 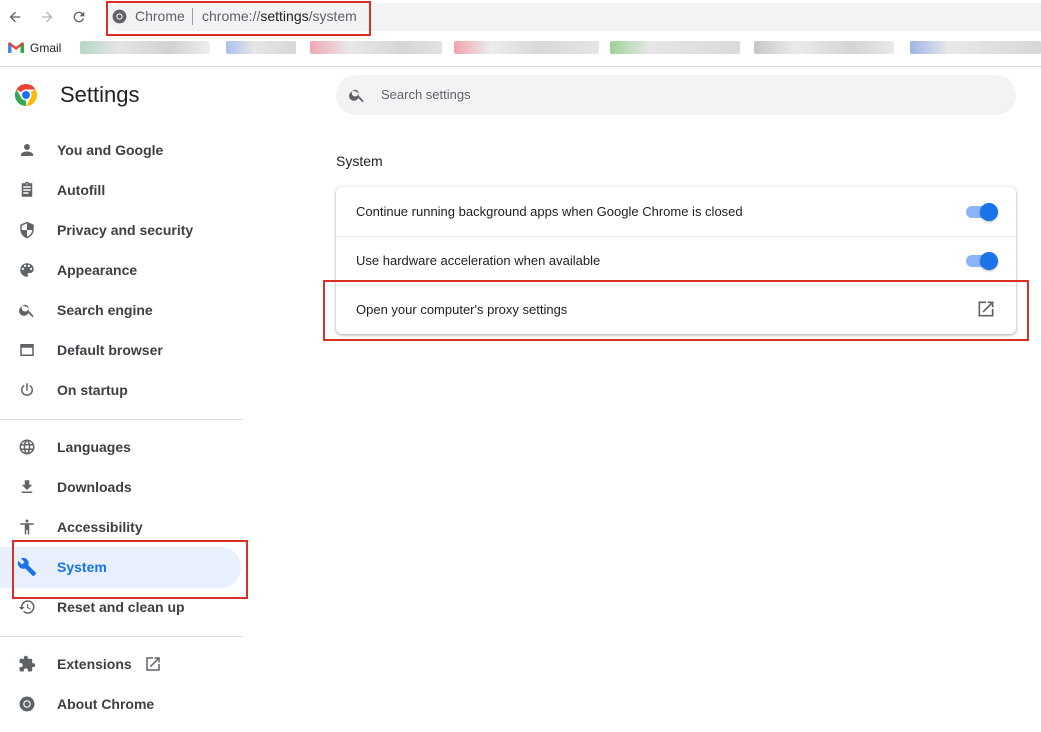 What do you see at coordinates (125, 230) in the screenshot?
I see `sidebar-item-label: Privacy and security` at bounding box center [125, 230].